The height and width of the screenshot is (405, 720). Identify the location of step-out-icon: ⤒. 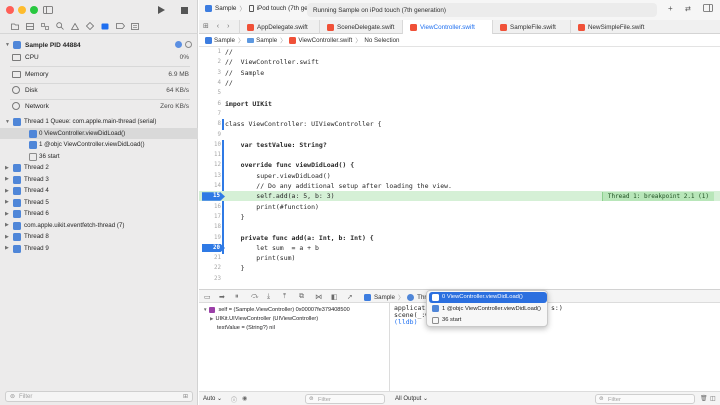
(284, 297).